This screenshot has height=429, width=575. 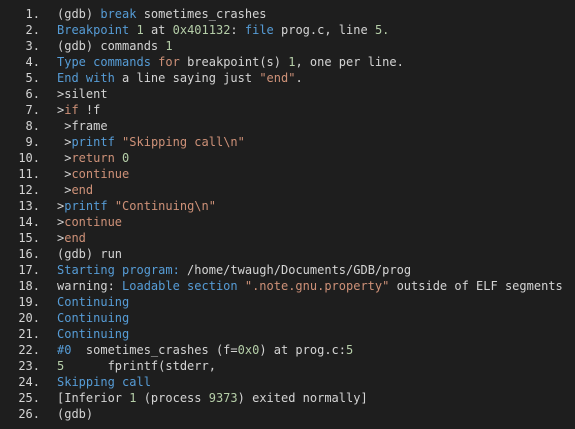 What do you see at coordinates (201, 14) in the screenshot?
I see `code-token: sometimes_crashes` at bounding box center [201, 14].